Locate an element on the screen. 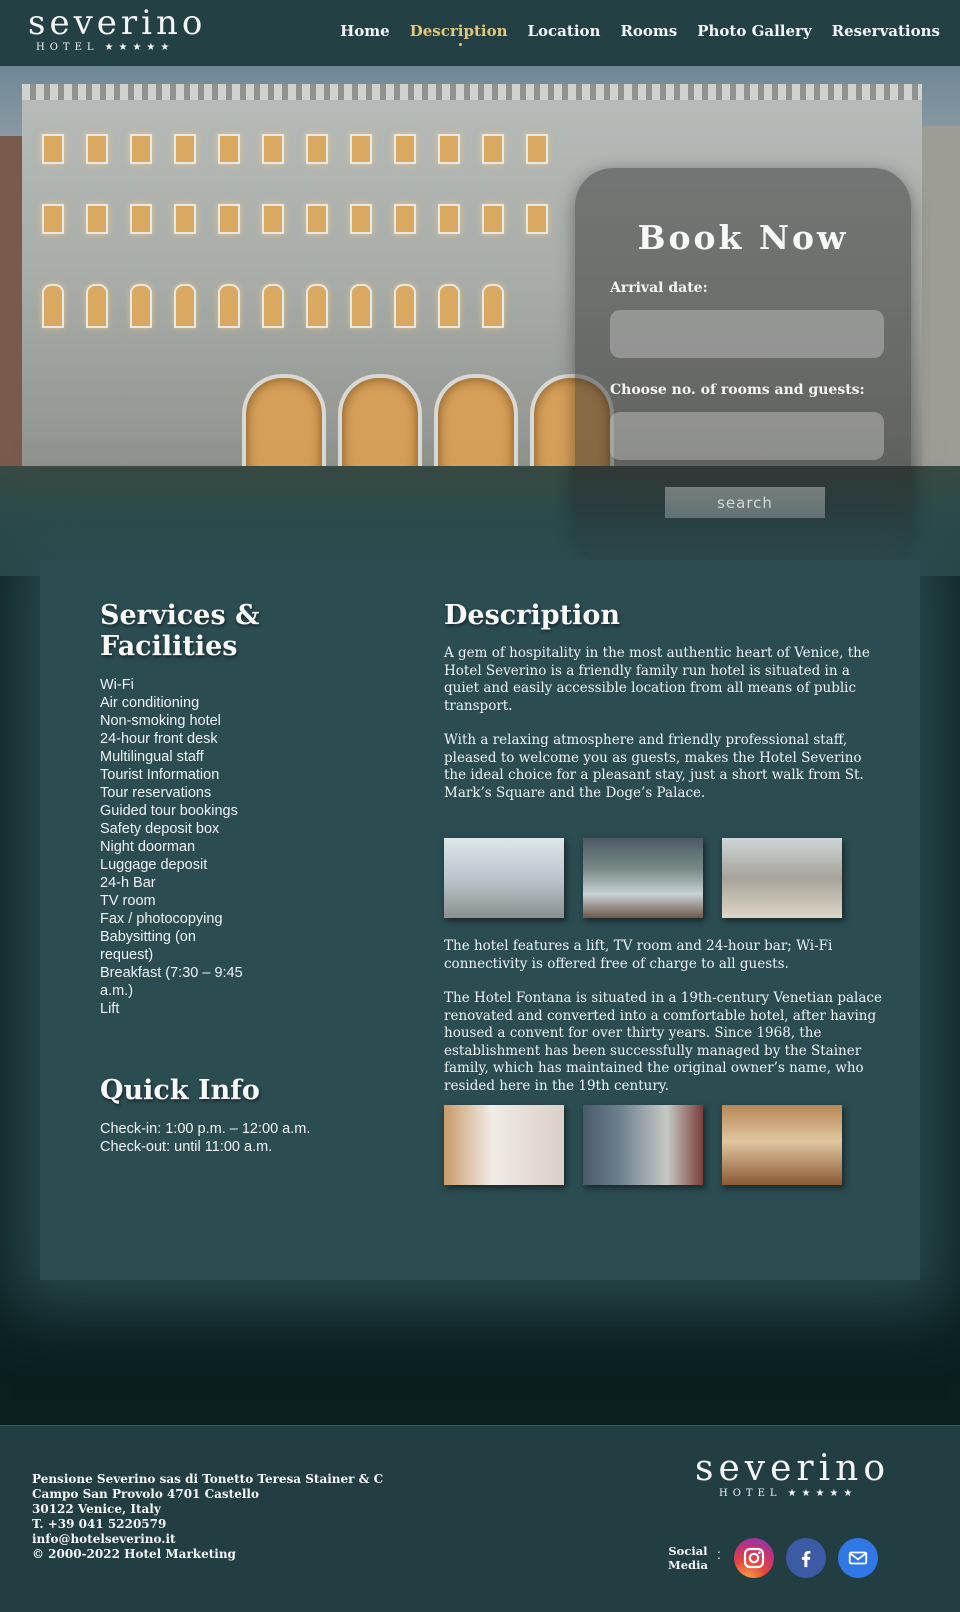 The image size is (960, 1612). list-item: Breakfast (7:30 – 9:45 a.m.) is located at coordinates (171, 982).